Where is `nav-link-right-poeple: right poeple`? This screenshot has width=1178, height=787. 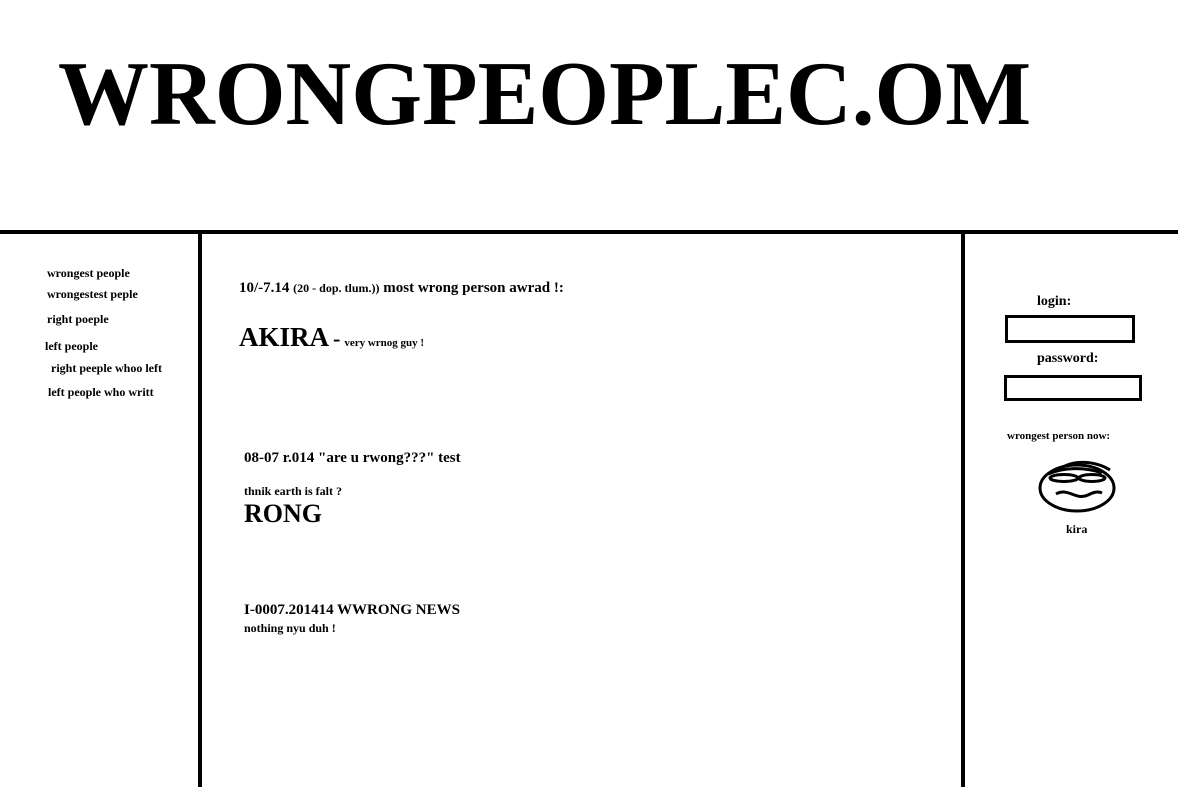
nav-link-right-poeple: right poeple is located at coordinates (78, 319).